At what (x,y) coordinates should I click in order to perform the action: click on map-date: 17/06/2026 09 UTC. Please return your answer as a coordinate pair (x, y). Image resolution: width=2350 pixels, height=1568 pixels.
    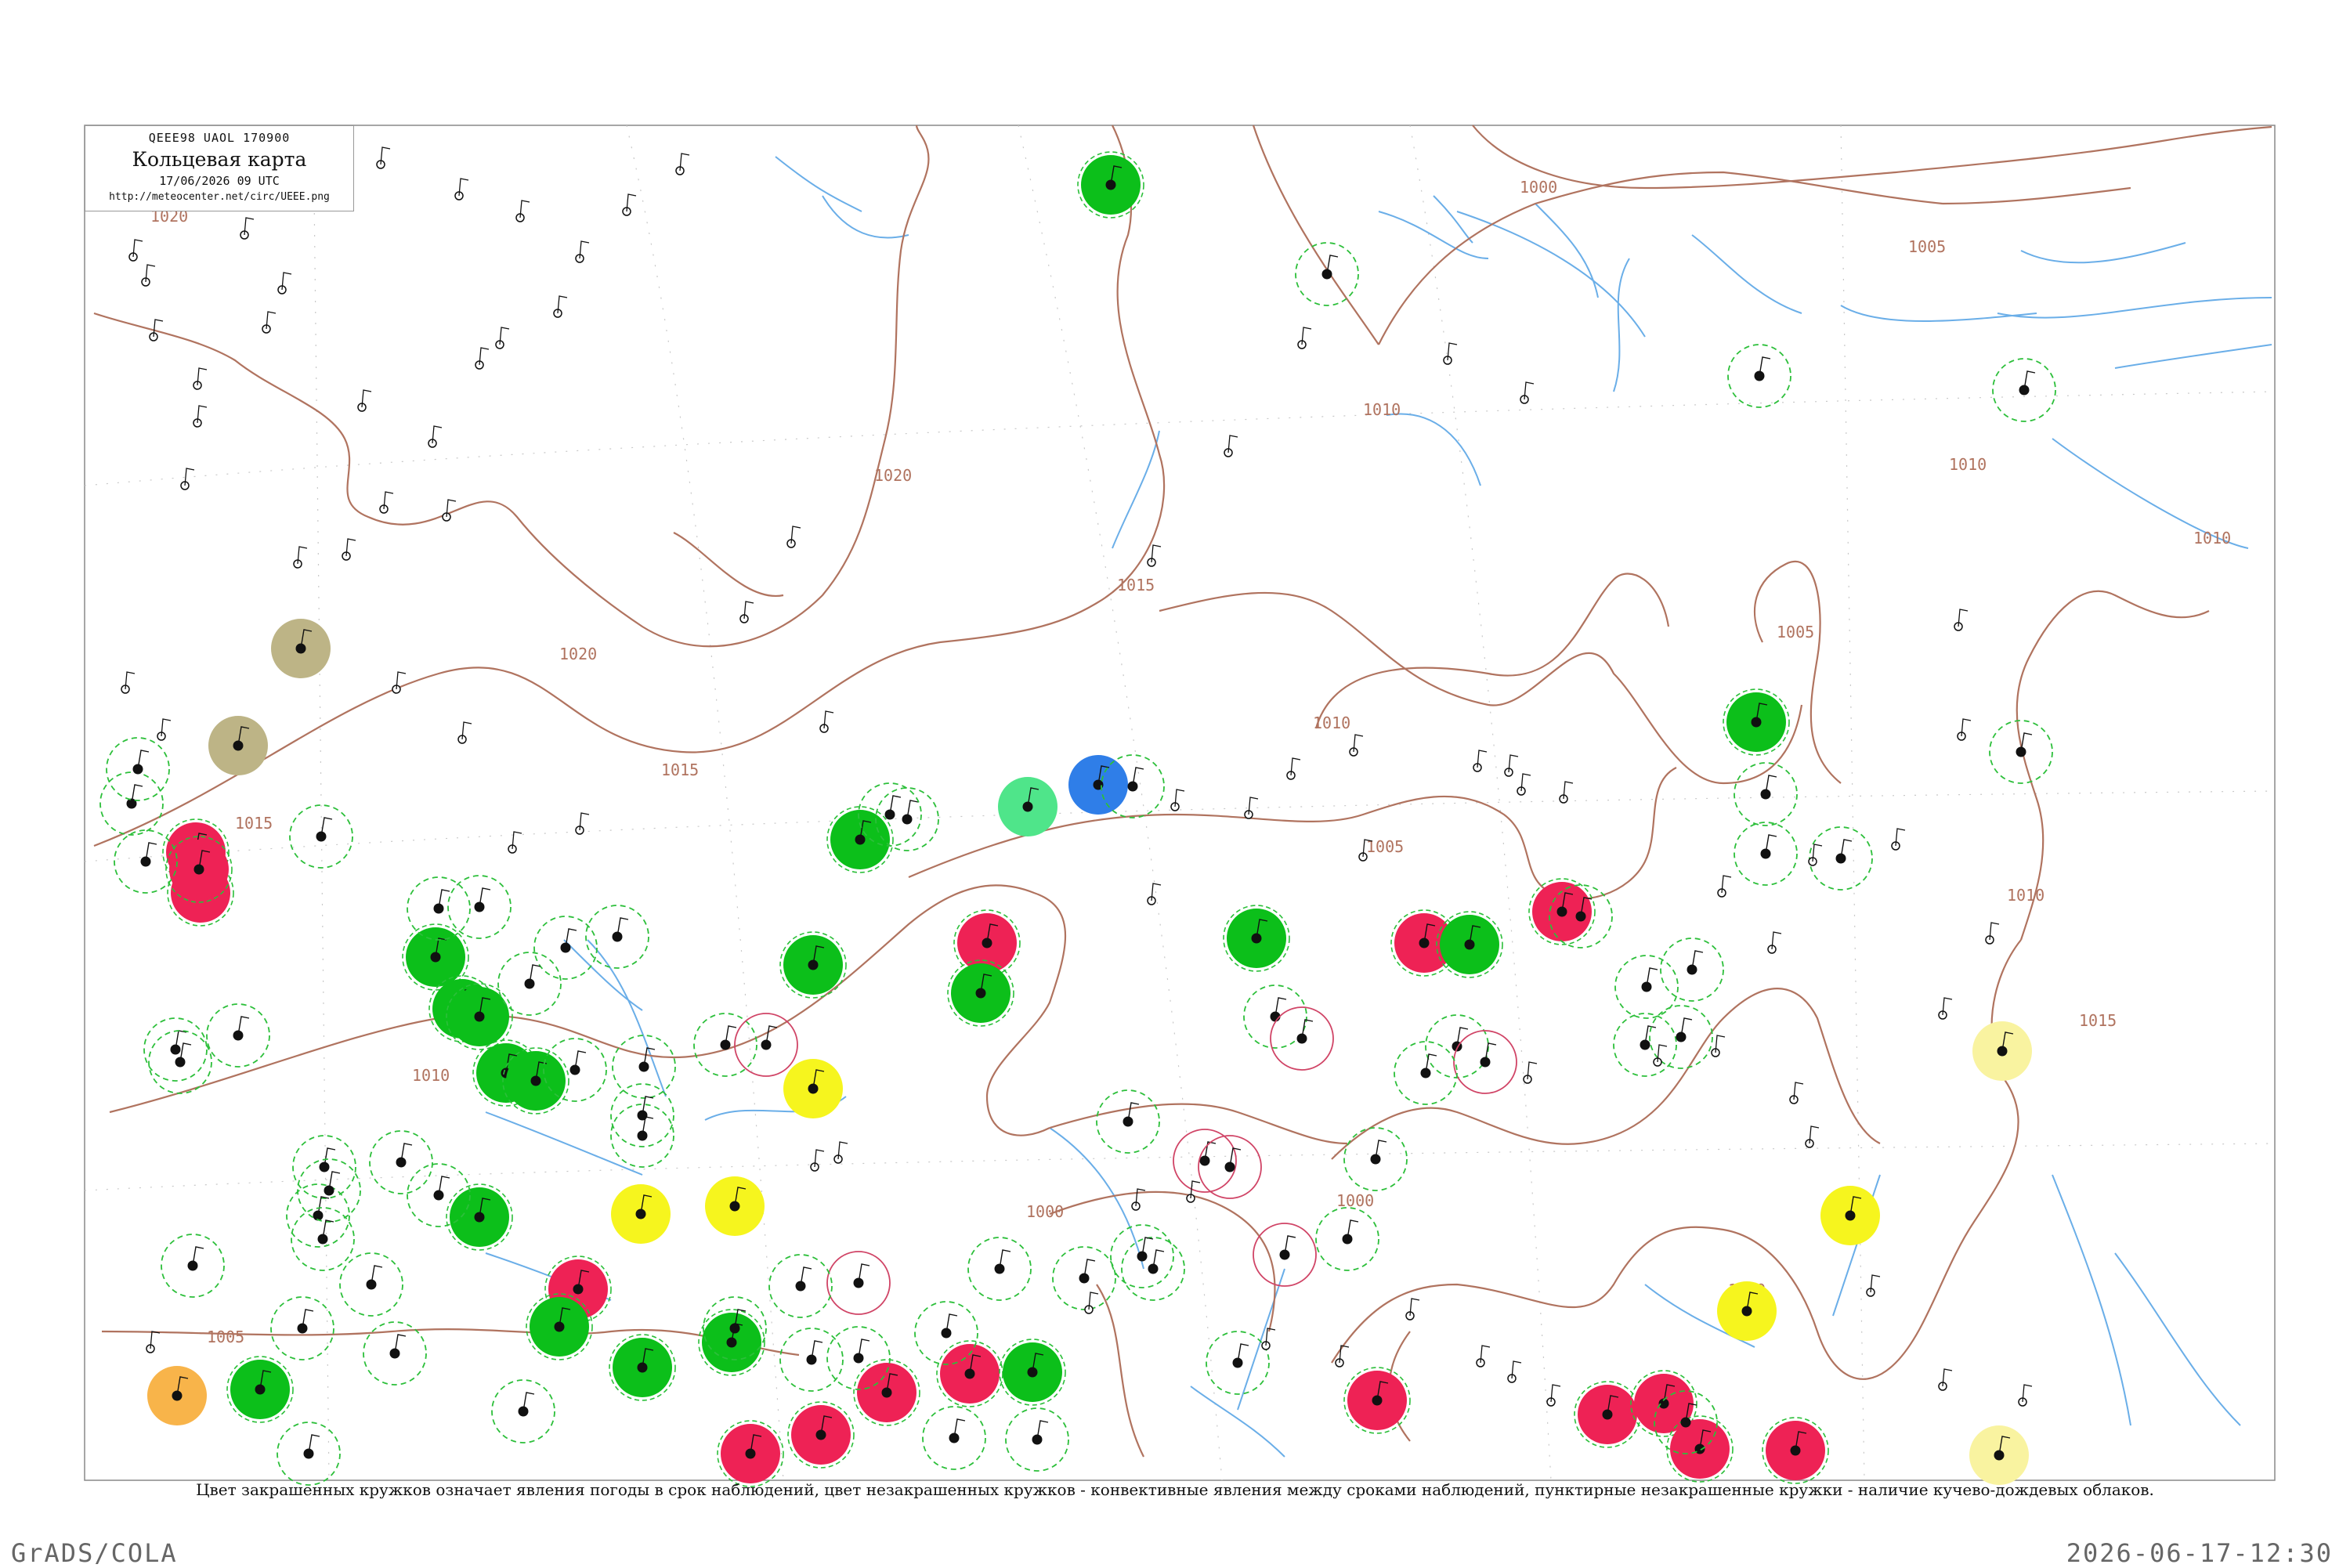
    Looking at the image, I should click on (220, 181).